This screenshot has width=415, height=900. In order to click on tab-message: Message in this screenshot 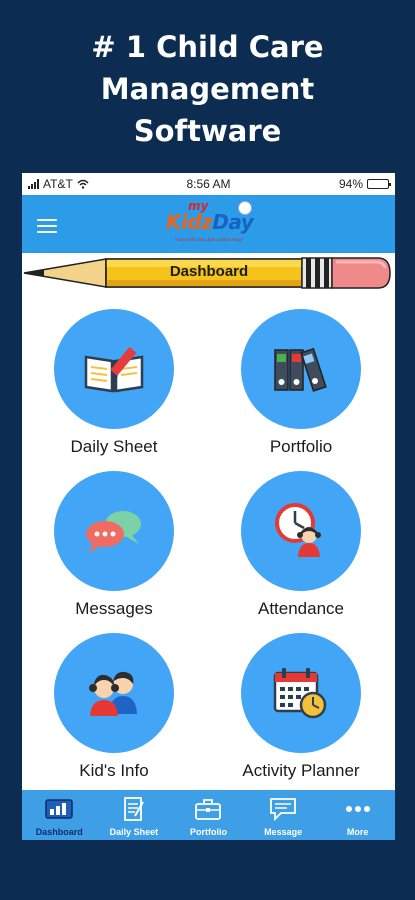, I will do `click(283, 815)`.